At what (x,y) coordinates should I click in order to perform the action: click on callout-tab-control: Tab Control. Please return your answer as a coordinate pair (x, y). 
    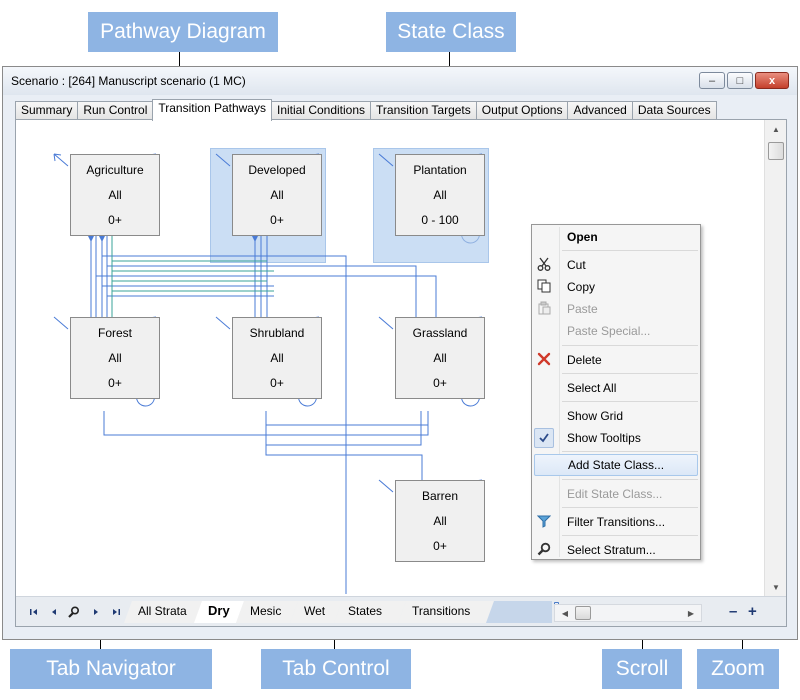
    Looking at the image, I should click on (336, 669).